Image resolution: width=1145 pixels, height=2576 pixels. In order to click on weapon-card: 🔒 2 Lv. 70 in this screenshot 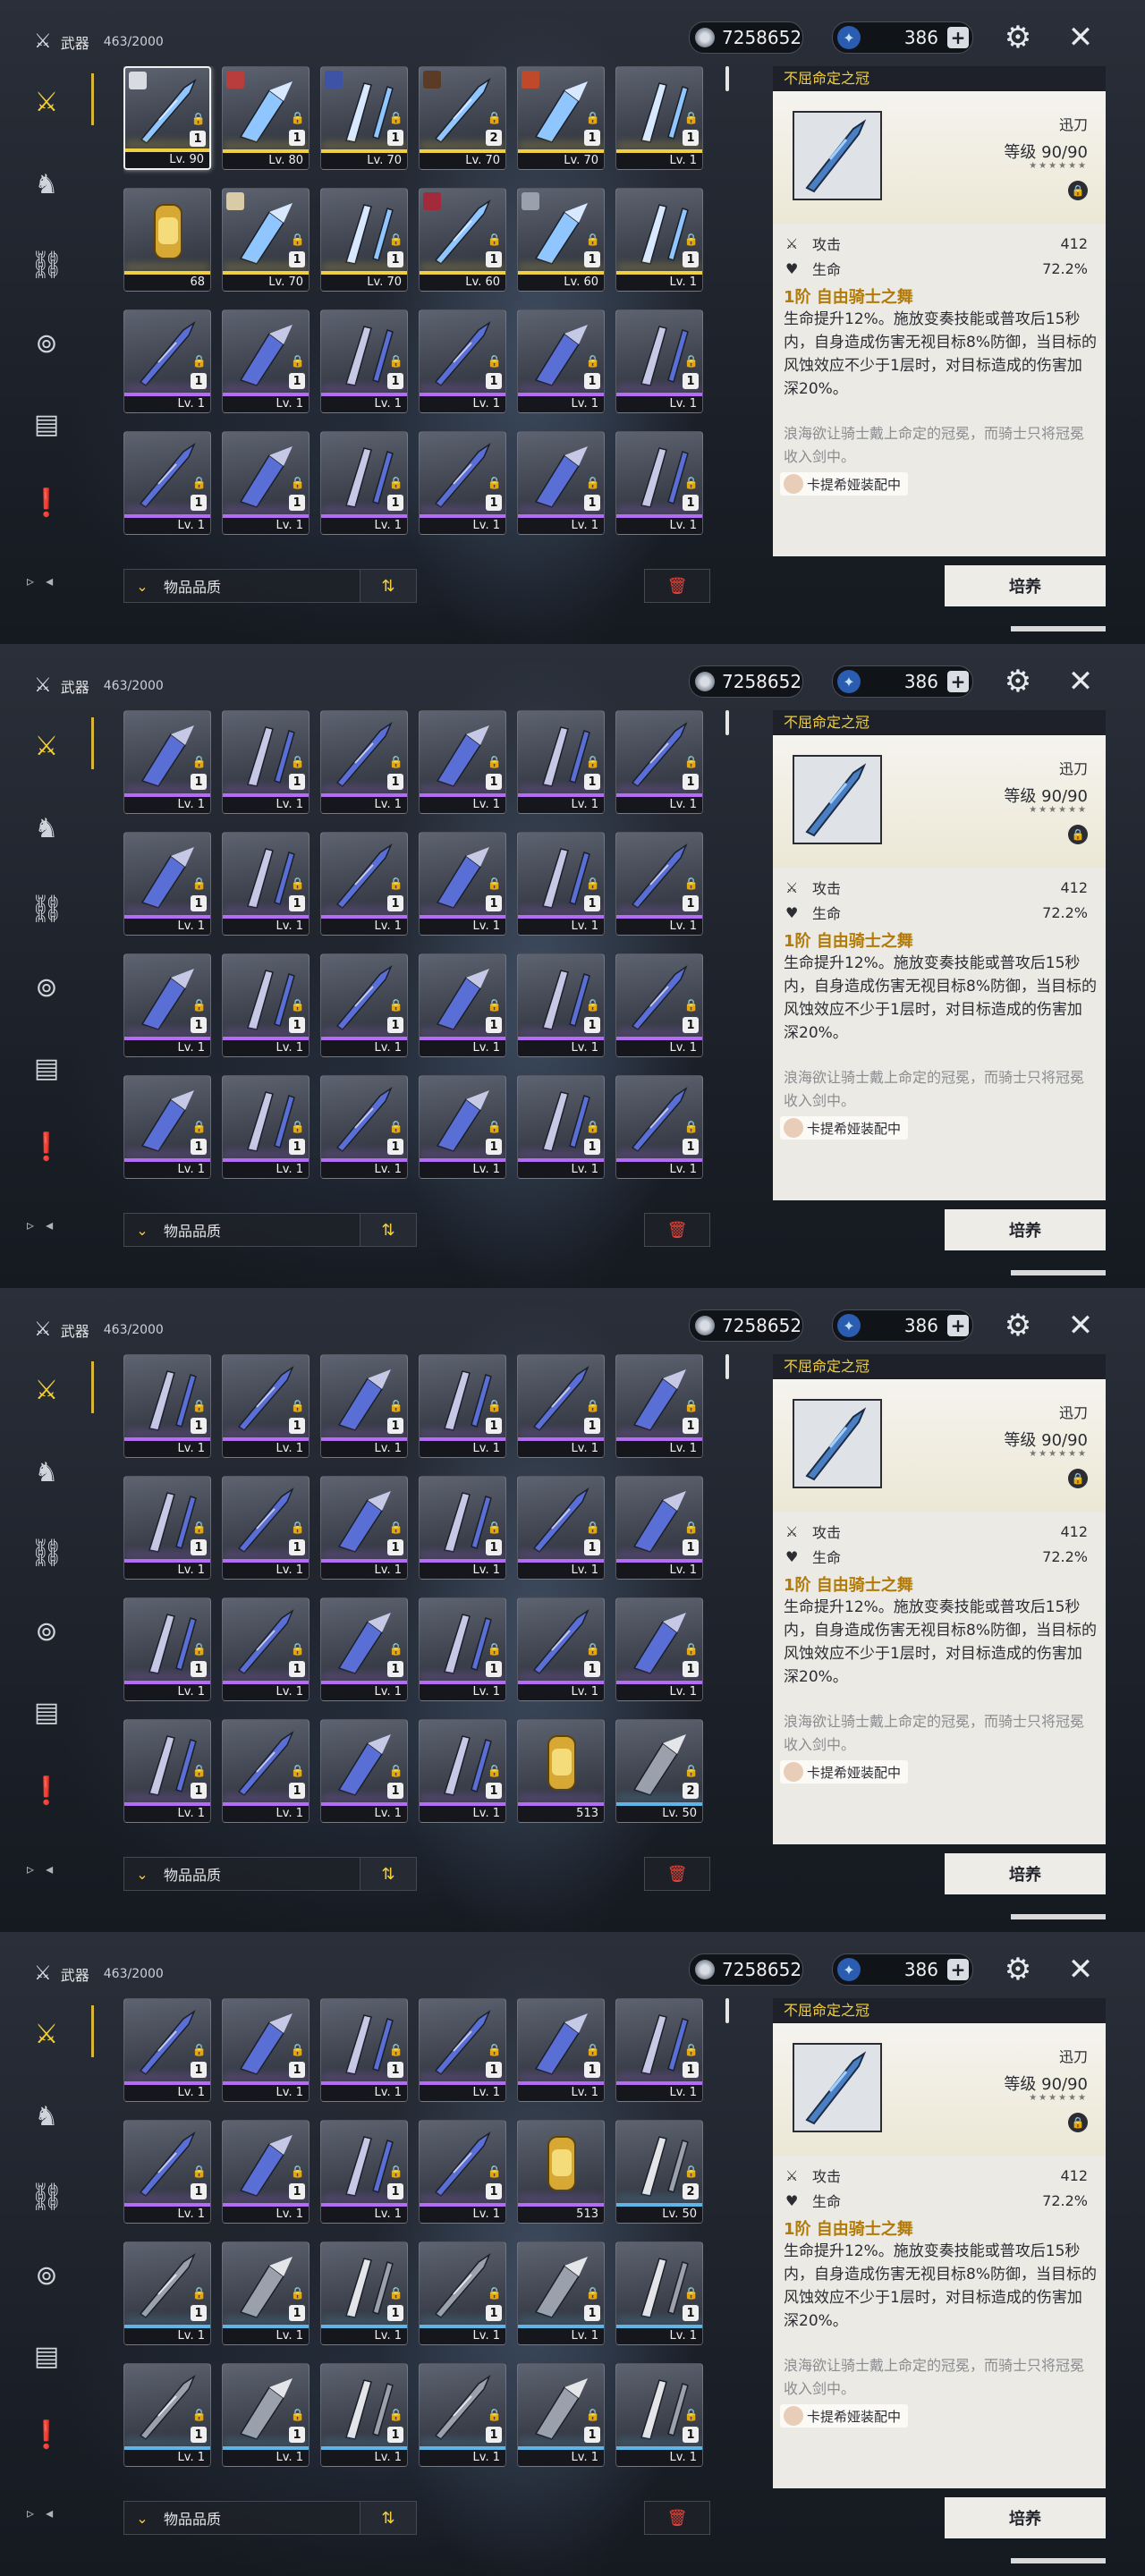, I will do `click(462, 118)`.